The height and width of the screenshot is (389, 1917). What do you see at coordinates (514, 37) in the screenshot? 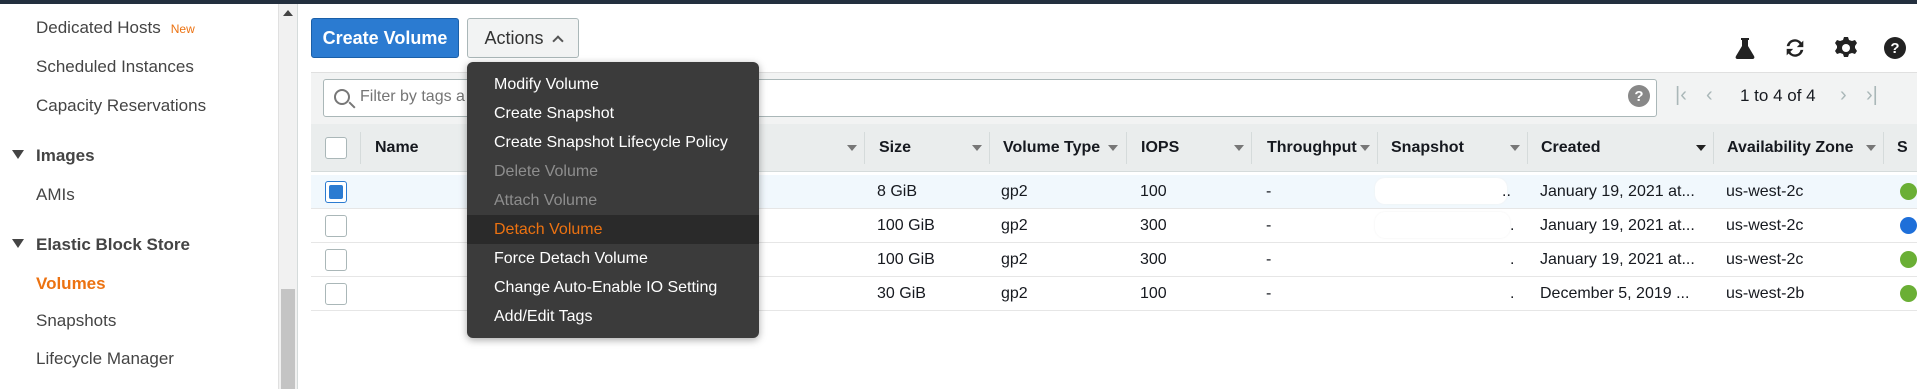
I see `actions-label: Actions` at bounding box center [514, 37].